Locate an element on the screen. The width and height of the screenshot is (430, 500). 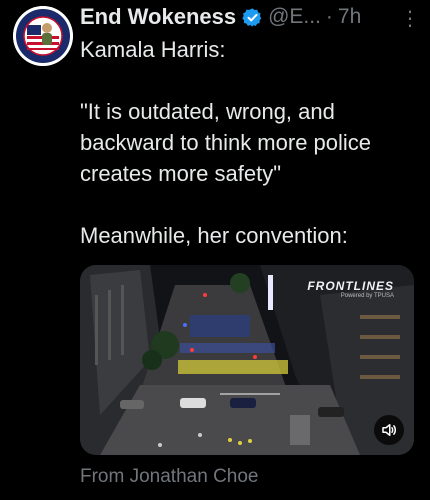
tweet-header: End Wokeness @E... · 7h ⋮ is located at coordinates (250, 17).